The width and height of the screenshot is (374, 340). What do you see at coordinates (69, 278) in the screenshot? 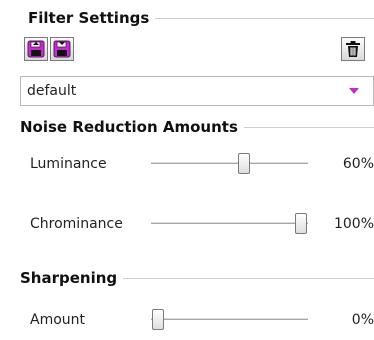
I see `sharpening-title: Sharpening` at bounding box center [69, 278].